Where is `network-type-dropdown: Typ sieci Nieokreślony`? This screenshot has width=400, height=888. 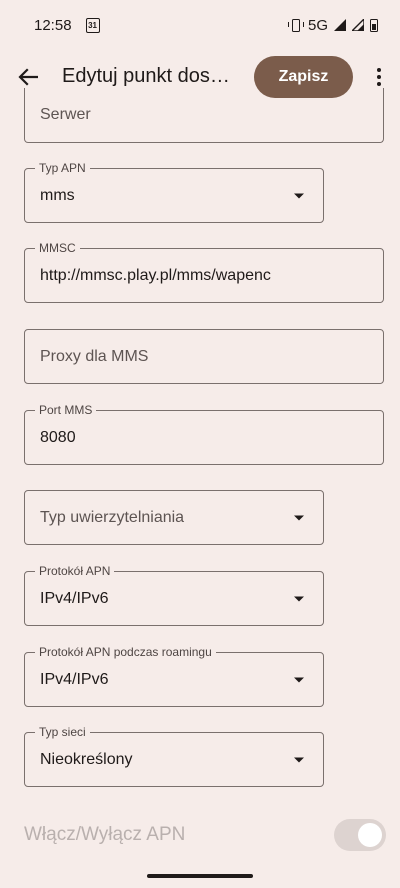
network-type-dropdown: Typ sieci Nieokreślony is located at coordinates (174, 756).